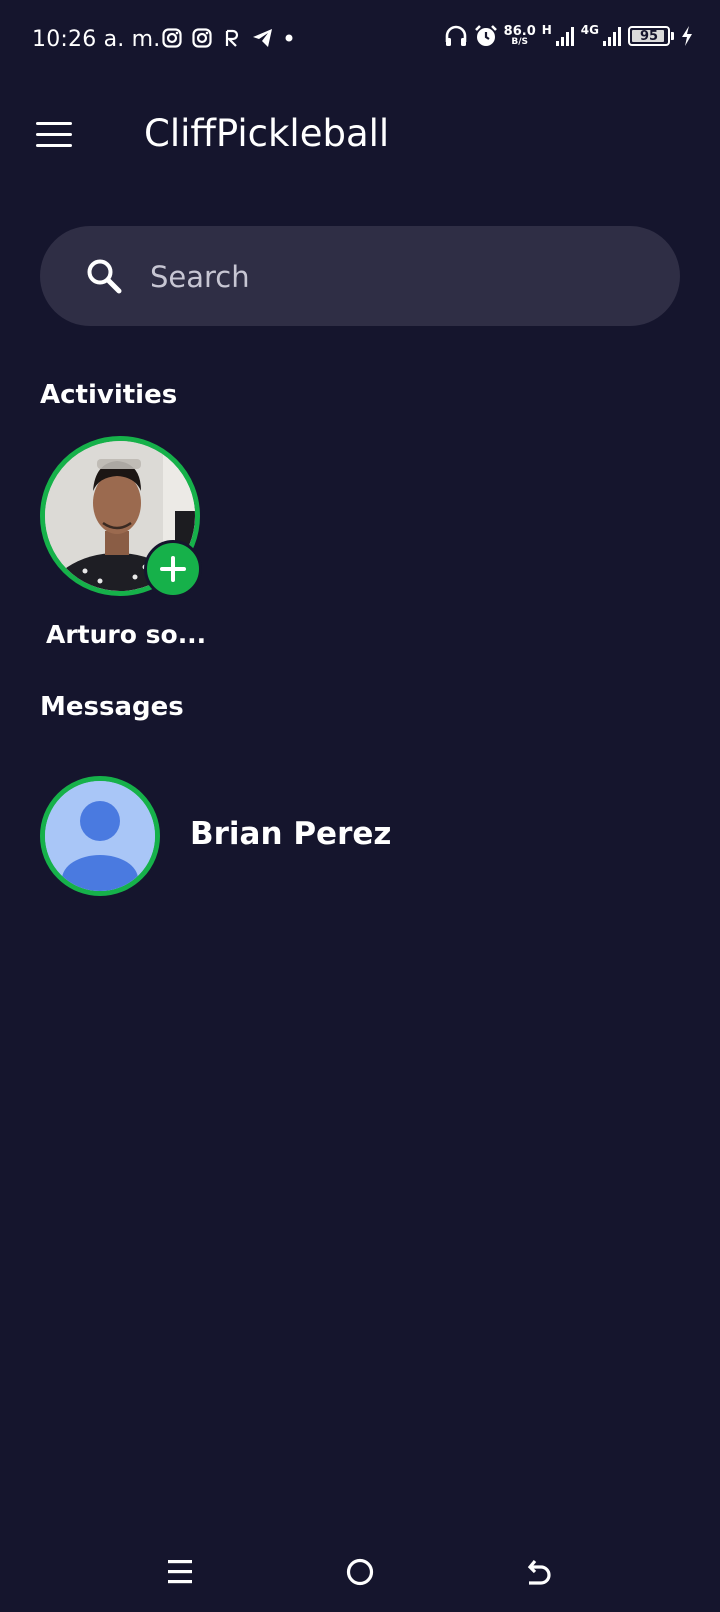 Image resolution: width=720 pixels, height=1612 pixels. I want to click on system-nav-bar, so click(360, 1571).